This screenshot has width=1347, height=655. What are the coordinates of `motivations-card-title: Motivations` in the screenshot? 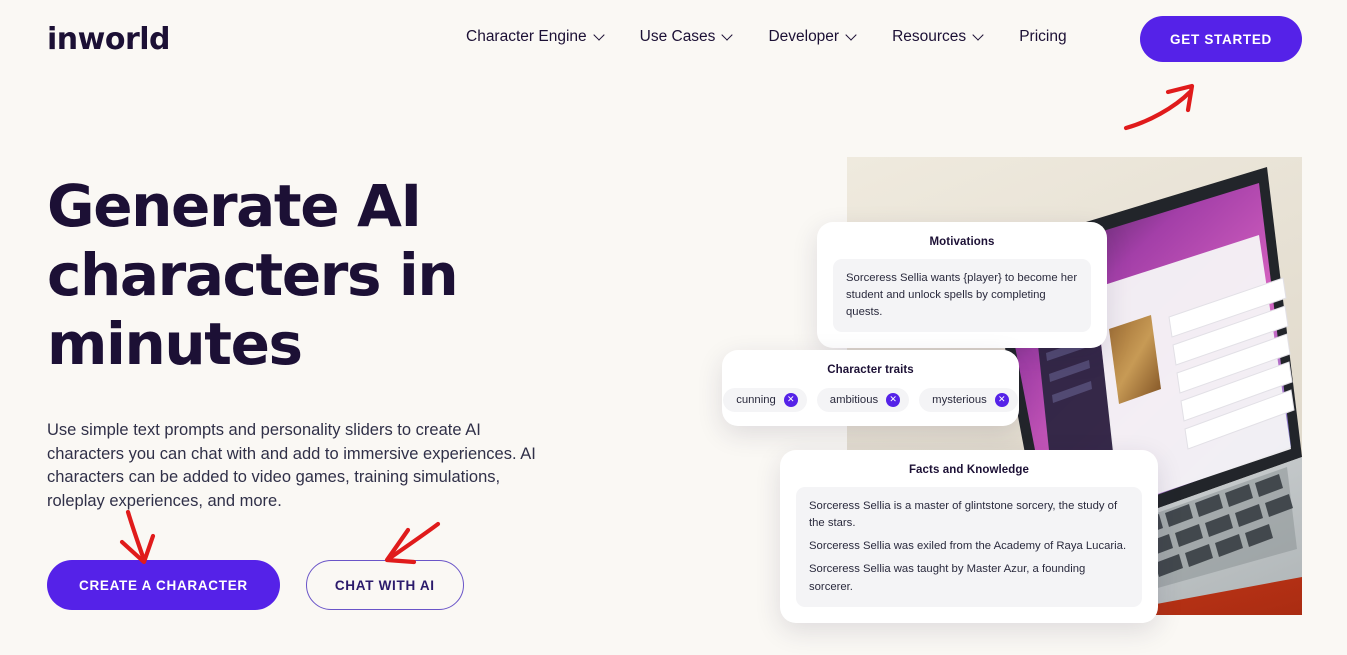 It's located at (962, 242).